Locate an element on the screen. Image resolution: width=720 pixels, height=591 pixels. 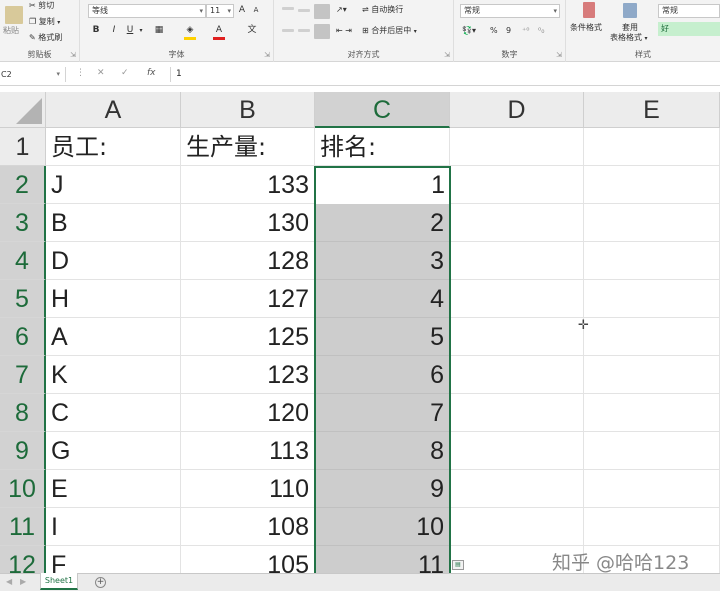
cell-e1 is located at coordinates (652, 147).